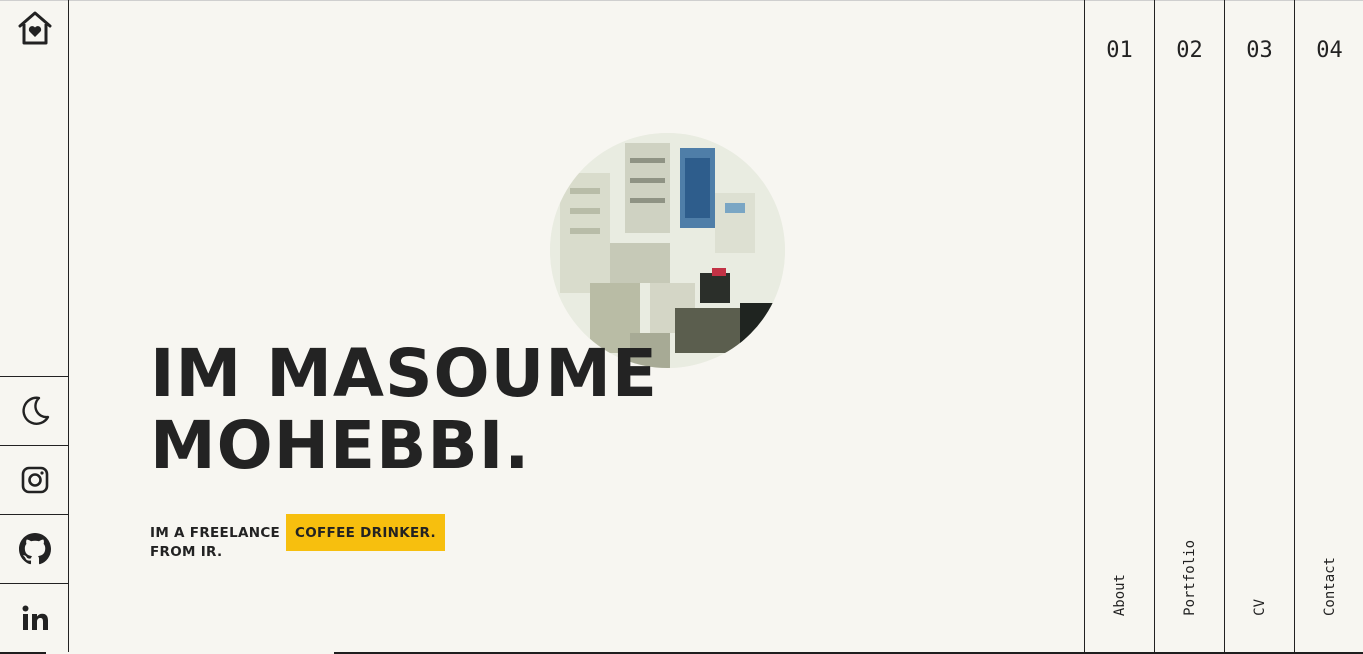  What do you see at coordinates (215, 532) in the screenshot?
I see `tagline-prefix: IM A FREELANCE` at bounding box center [215, 532].